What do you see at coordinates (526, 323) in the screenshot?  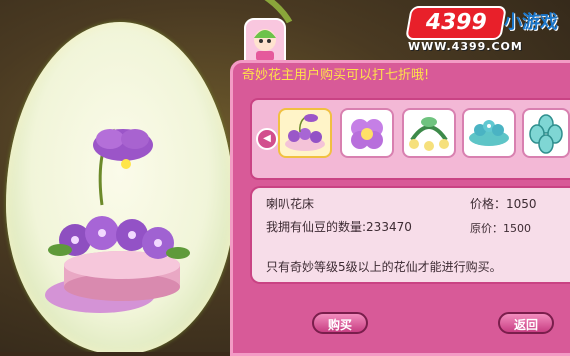 I see `back-button: 返回` at bounding box center [526, 323].